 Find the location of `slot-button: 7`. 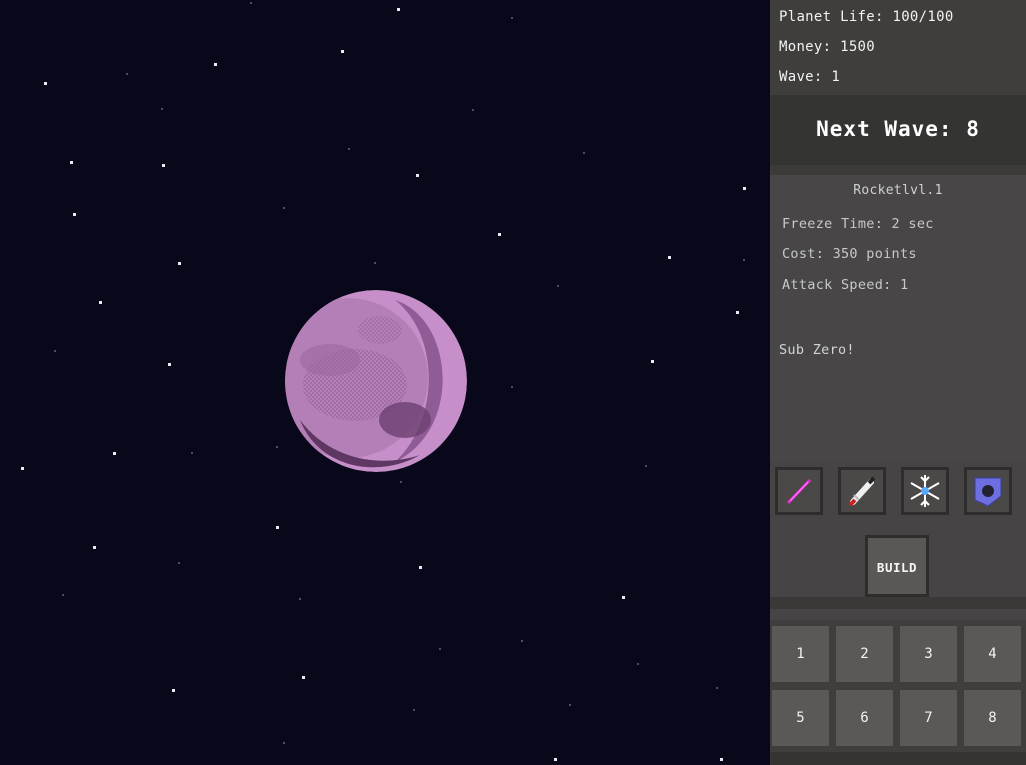

slot-button: 7 is located at coordinates (928, 718).